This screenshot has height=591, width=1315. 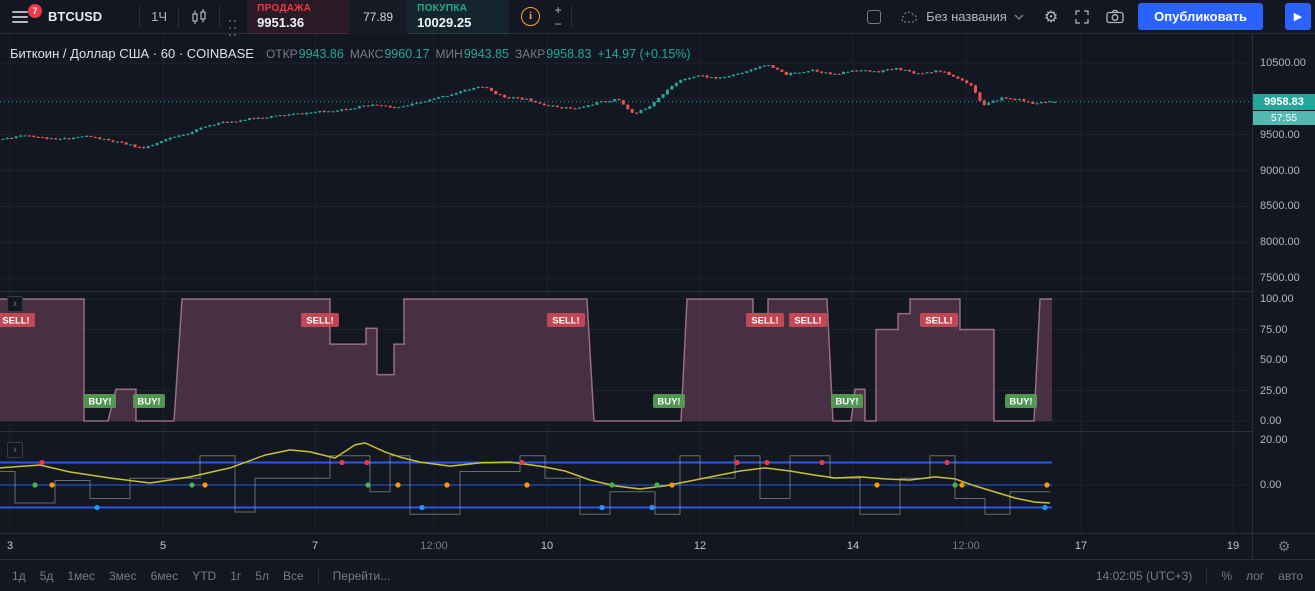 What do you see at coordinates (281, 22) in the screenshot?
I see `sell-price: 9951.36` at bounding box center [281, 22].